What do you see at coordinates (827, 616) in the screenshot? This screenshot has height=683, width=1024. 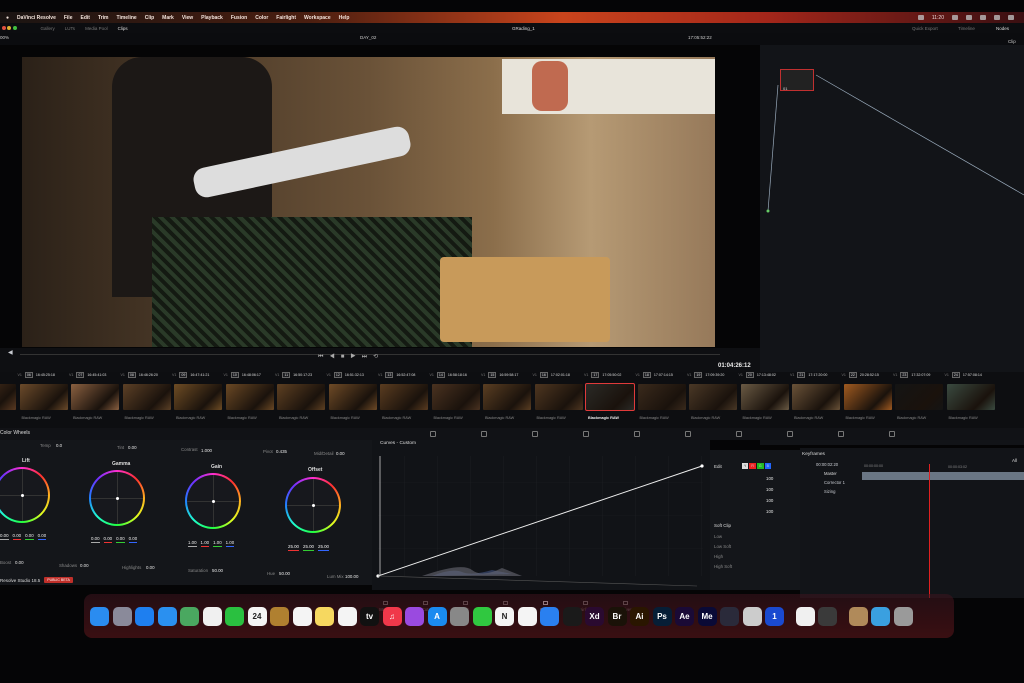 I see `quicktime-icon` at bounding box center [827, 616].